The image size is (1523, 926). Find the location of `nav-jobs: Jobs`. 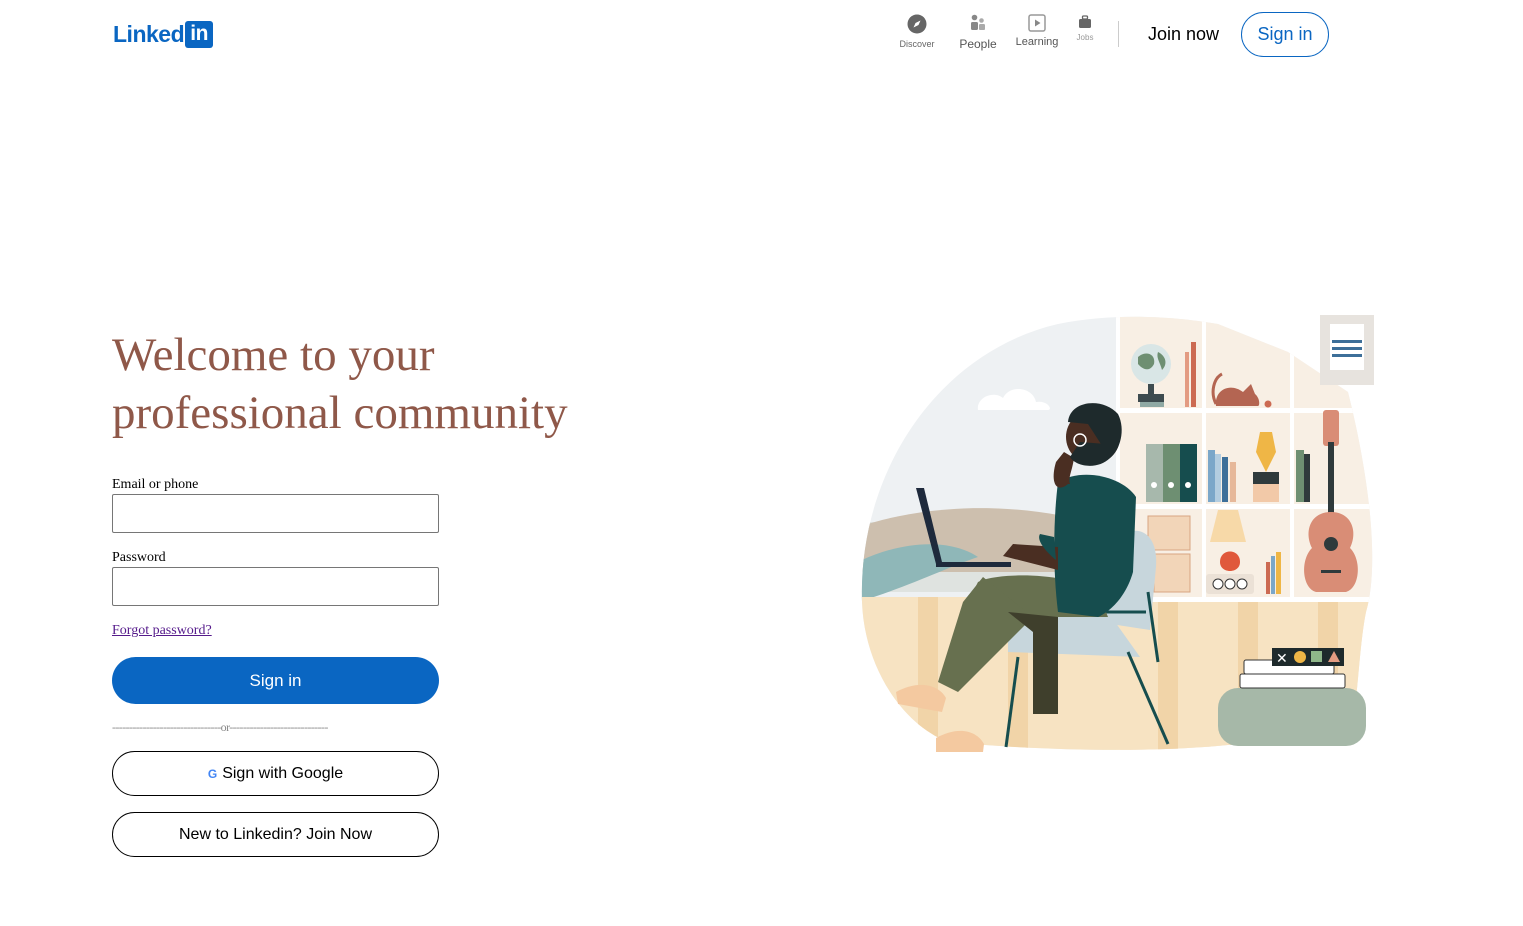

nav-jobs: Jobs is located at coordinates (1085, 28).